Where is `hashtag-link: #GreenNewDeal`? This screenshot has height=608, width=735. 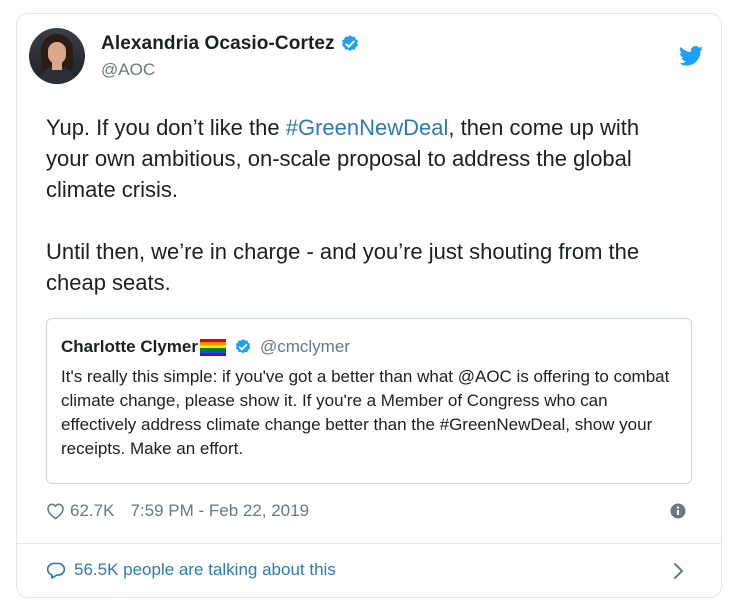
hashtag-link: #GreenNewDeal is located at coordinates (367, 127).